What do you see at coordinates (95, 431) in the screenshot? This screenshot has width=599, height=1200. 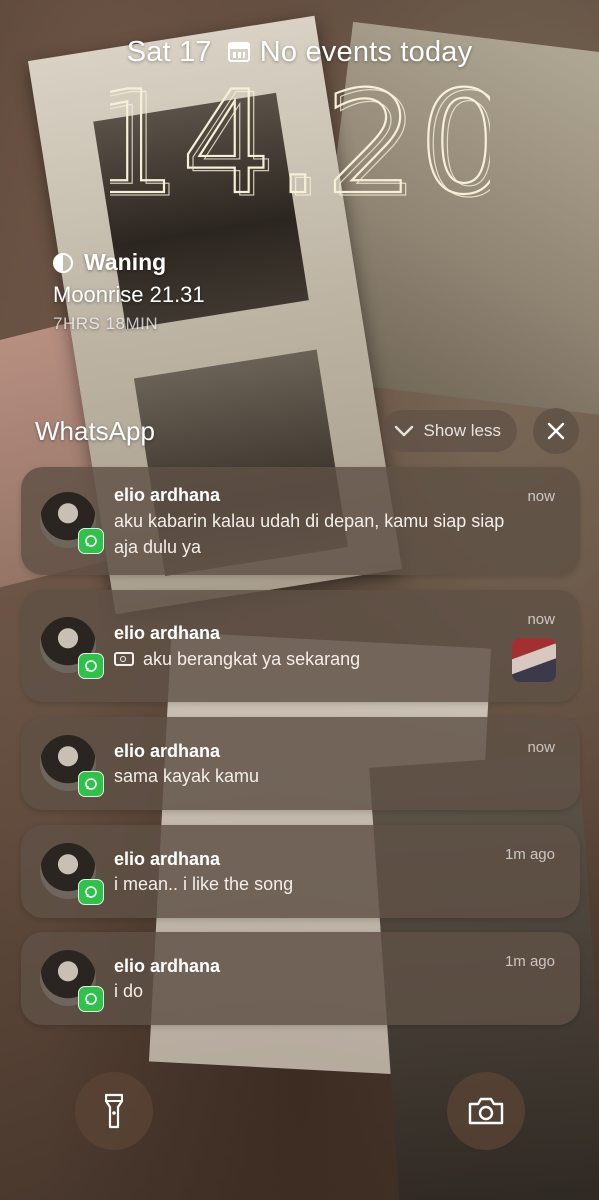 I see `notification-group-app-name: WhatsApp` at bounding box center [95, 431].